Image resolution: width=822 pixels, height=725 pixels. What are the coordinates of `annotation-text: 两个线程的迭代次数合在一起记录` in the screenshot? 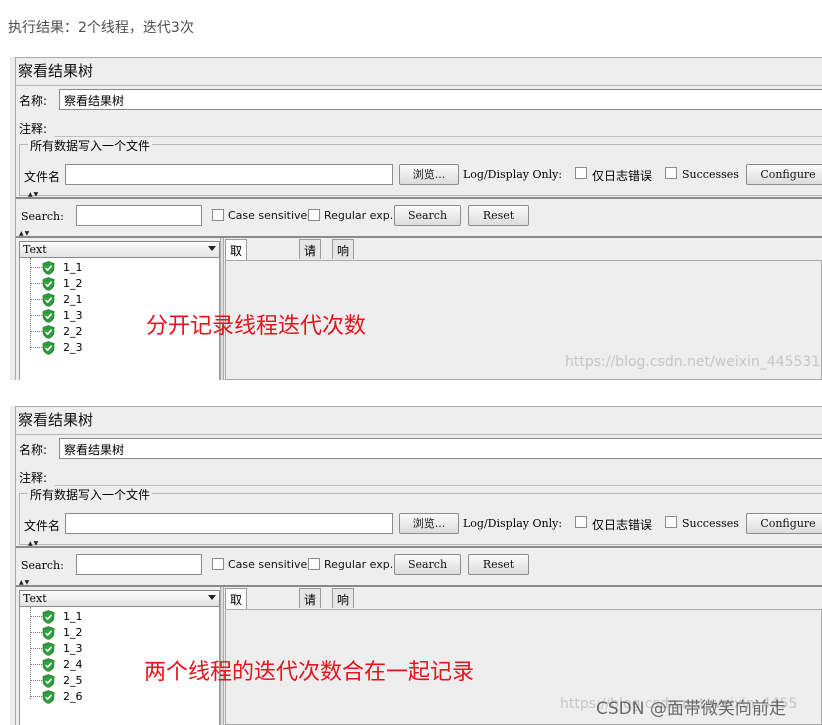 It's located at (309, 672).